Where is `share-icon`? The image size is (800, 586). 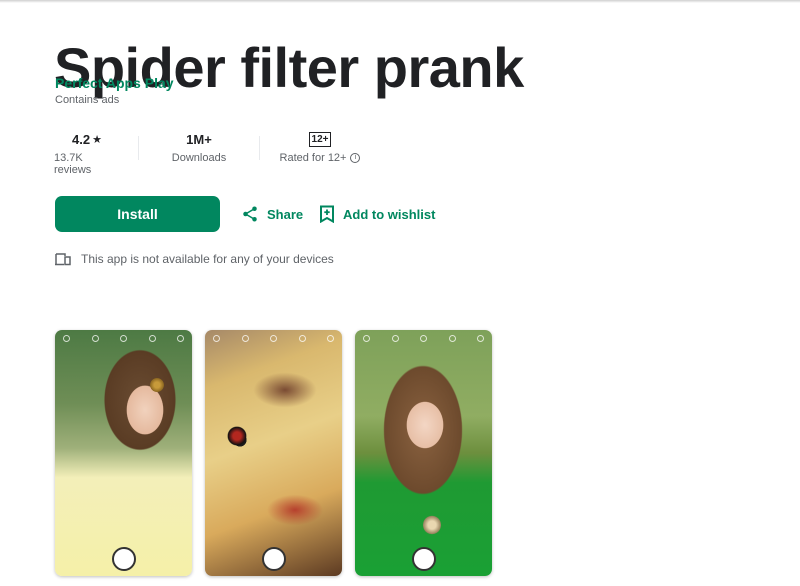
share-icon is located at coordinates (250, 214).